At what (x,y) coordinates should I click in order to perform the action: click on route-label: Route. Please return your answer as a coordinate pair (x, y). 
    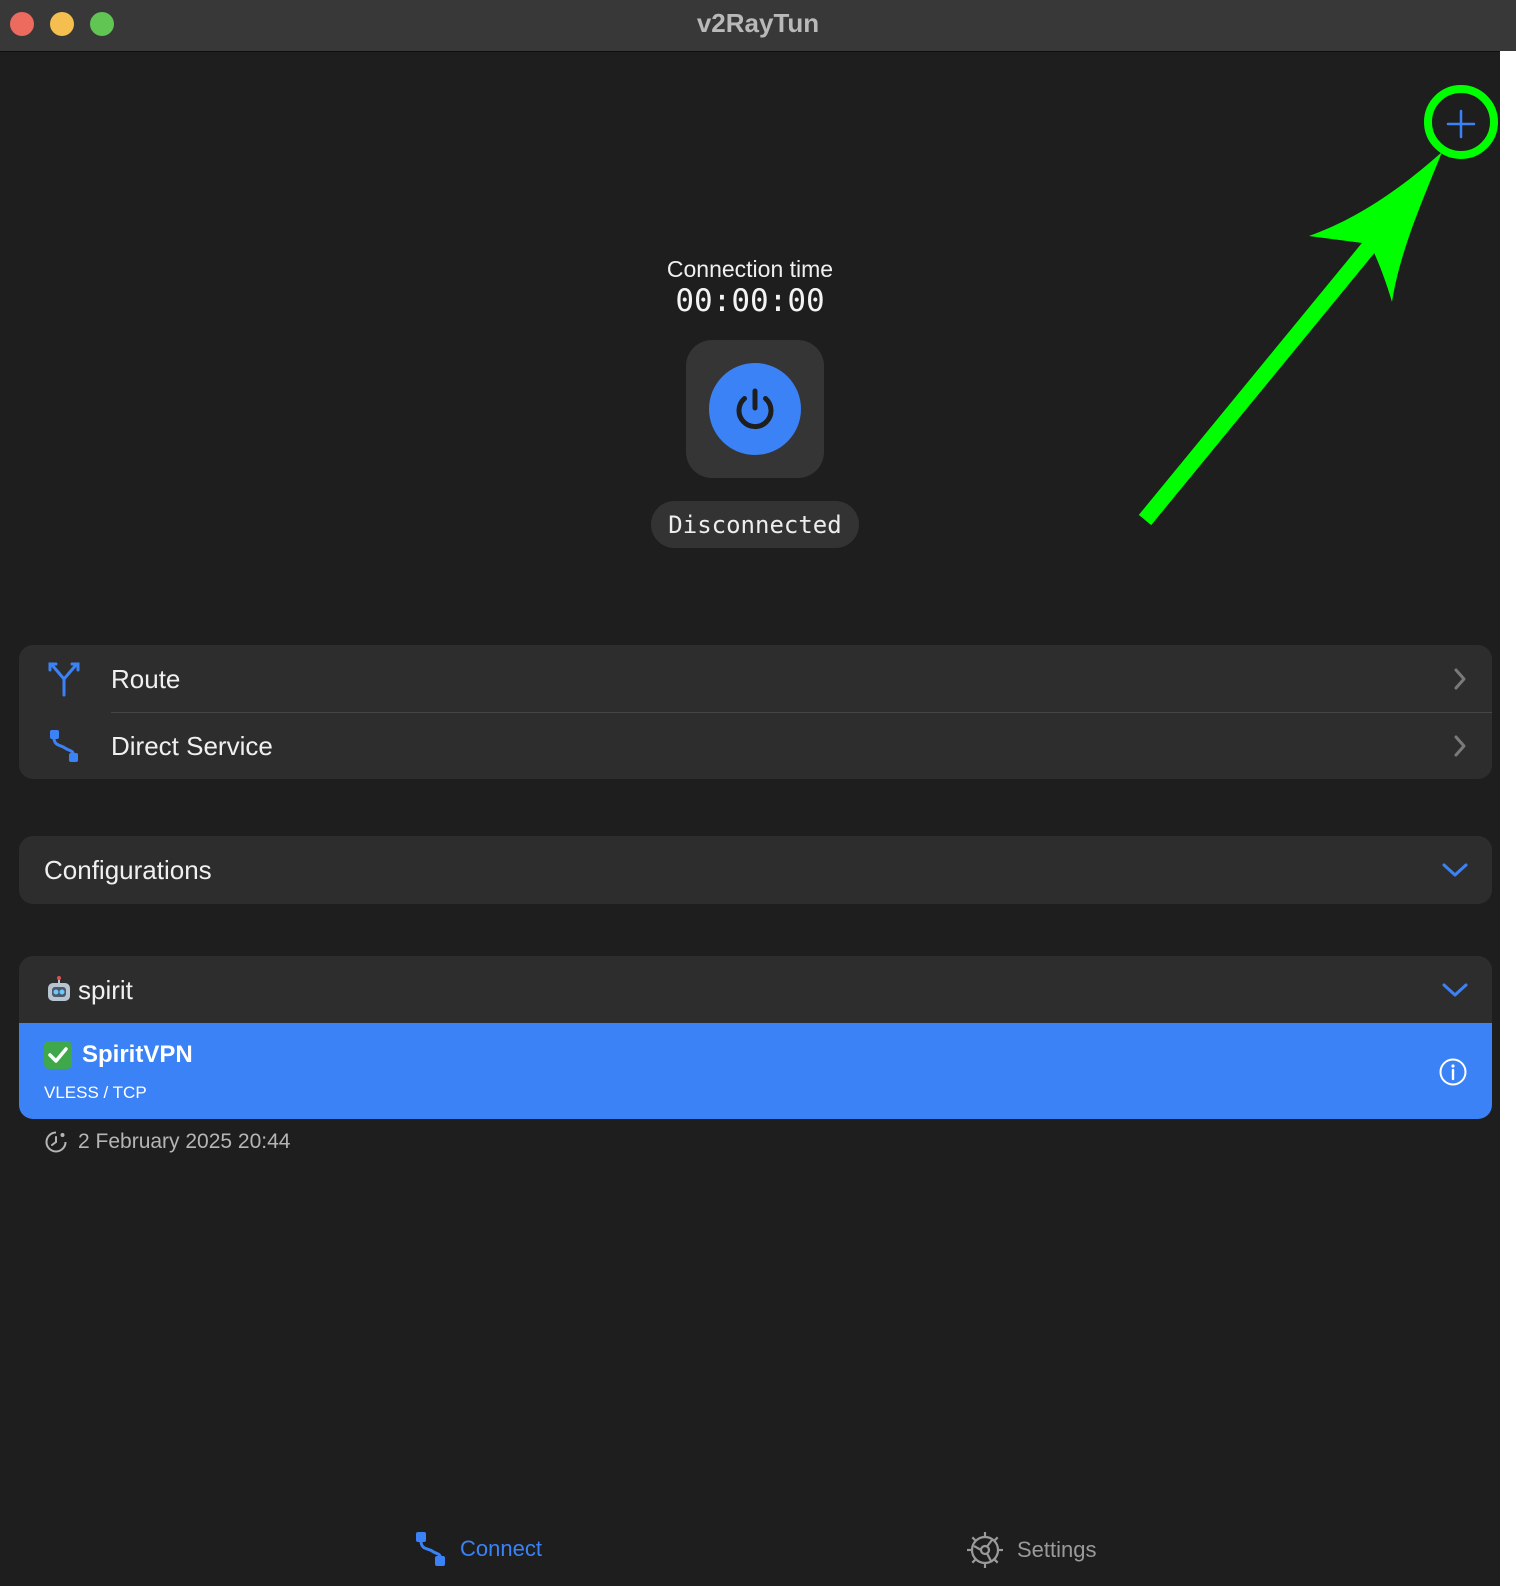
    Looking at the image, I should click on (146, 678).